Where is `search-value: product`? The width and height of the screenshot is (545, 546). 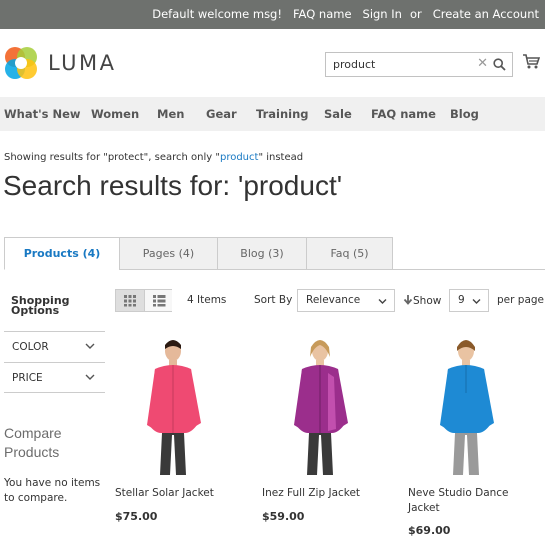
search-value: product is located at coordinates (354, 64).